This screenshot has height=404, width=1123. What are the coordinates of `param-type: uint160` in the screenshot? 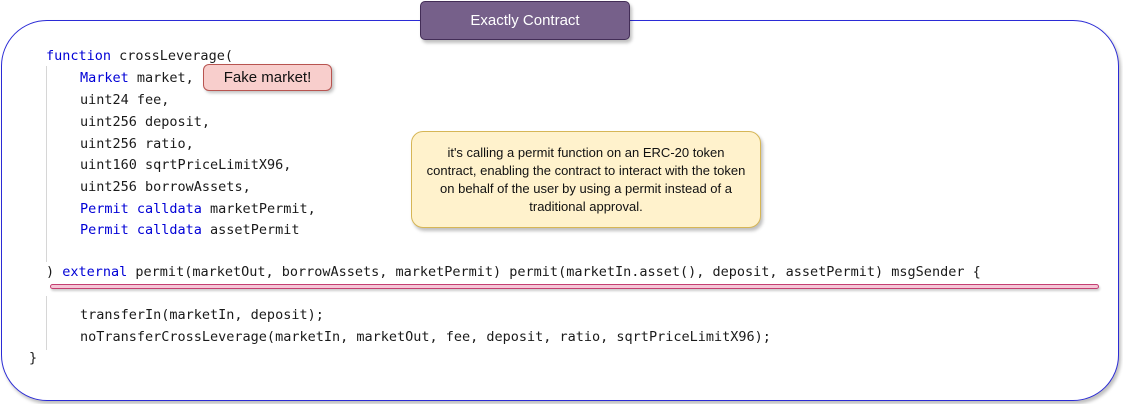 It's located at (108, 165).